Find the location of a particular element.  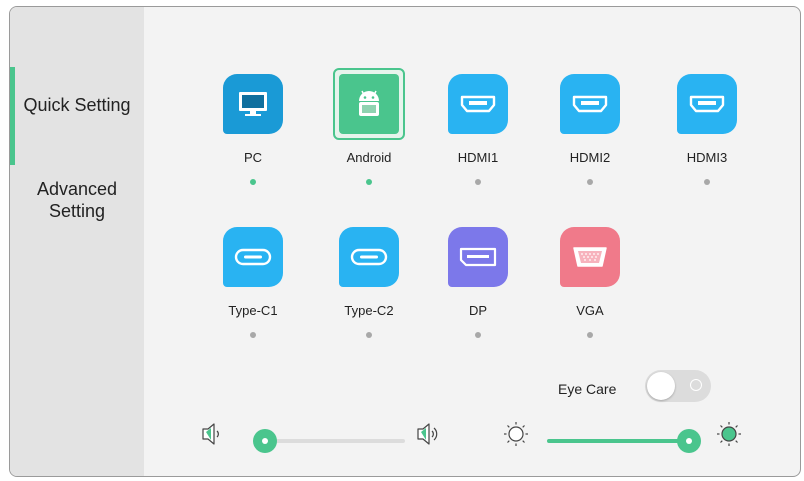

toggle-off-indicator is located at coordinates (696, 385).